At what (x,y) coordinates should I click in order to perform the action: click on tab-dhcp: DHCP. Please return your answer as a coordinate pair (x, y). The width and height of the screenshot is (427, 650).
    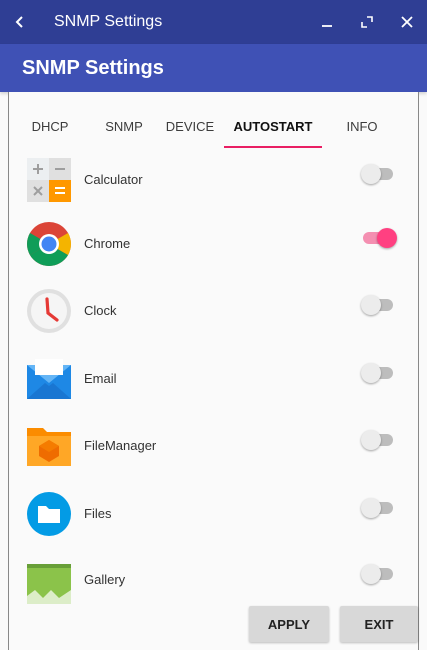
    Looking at the image, I should click on (50, 126).